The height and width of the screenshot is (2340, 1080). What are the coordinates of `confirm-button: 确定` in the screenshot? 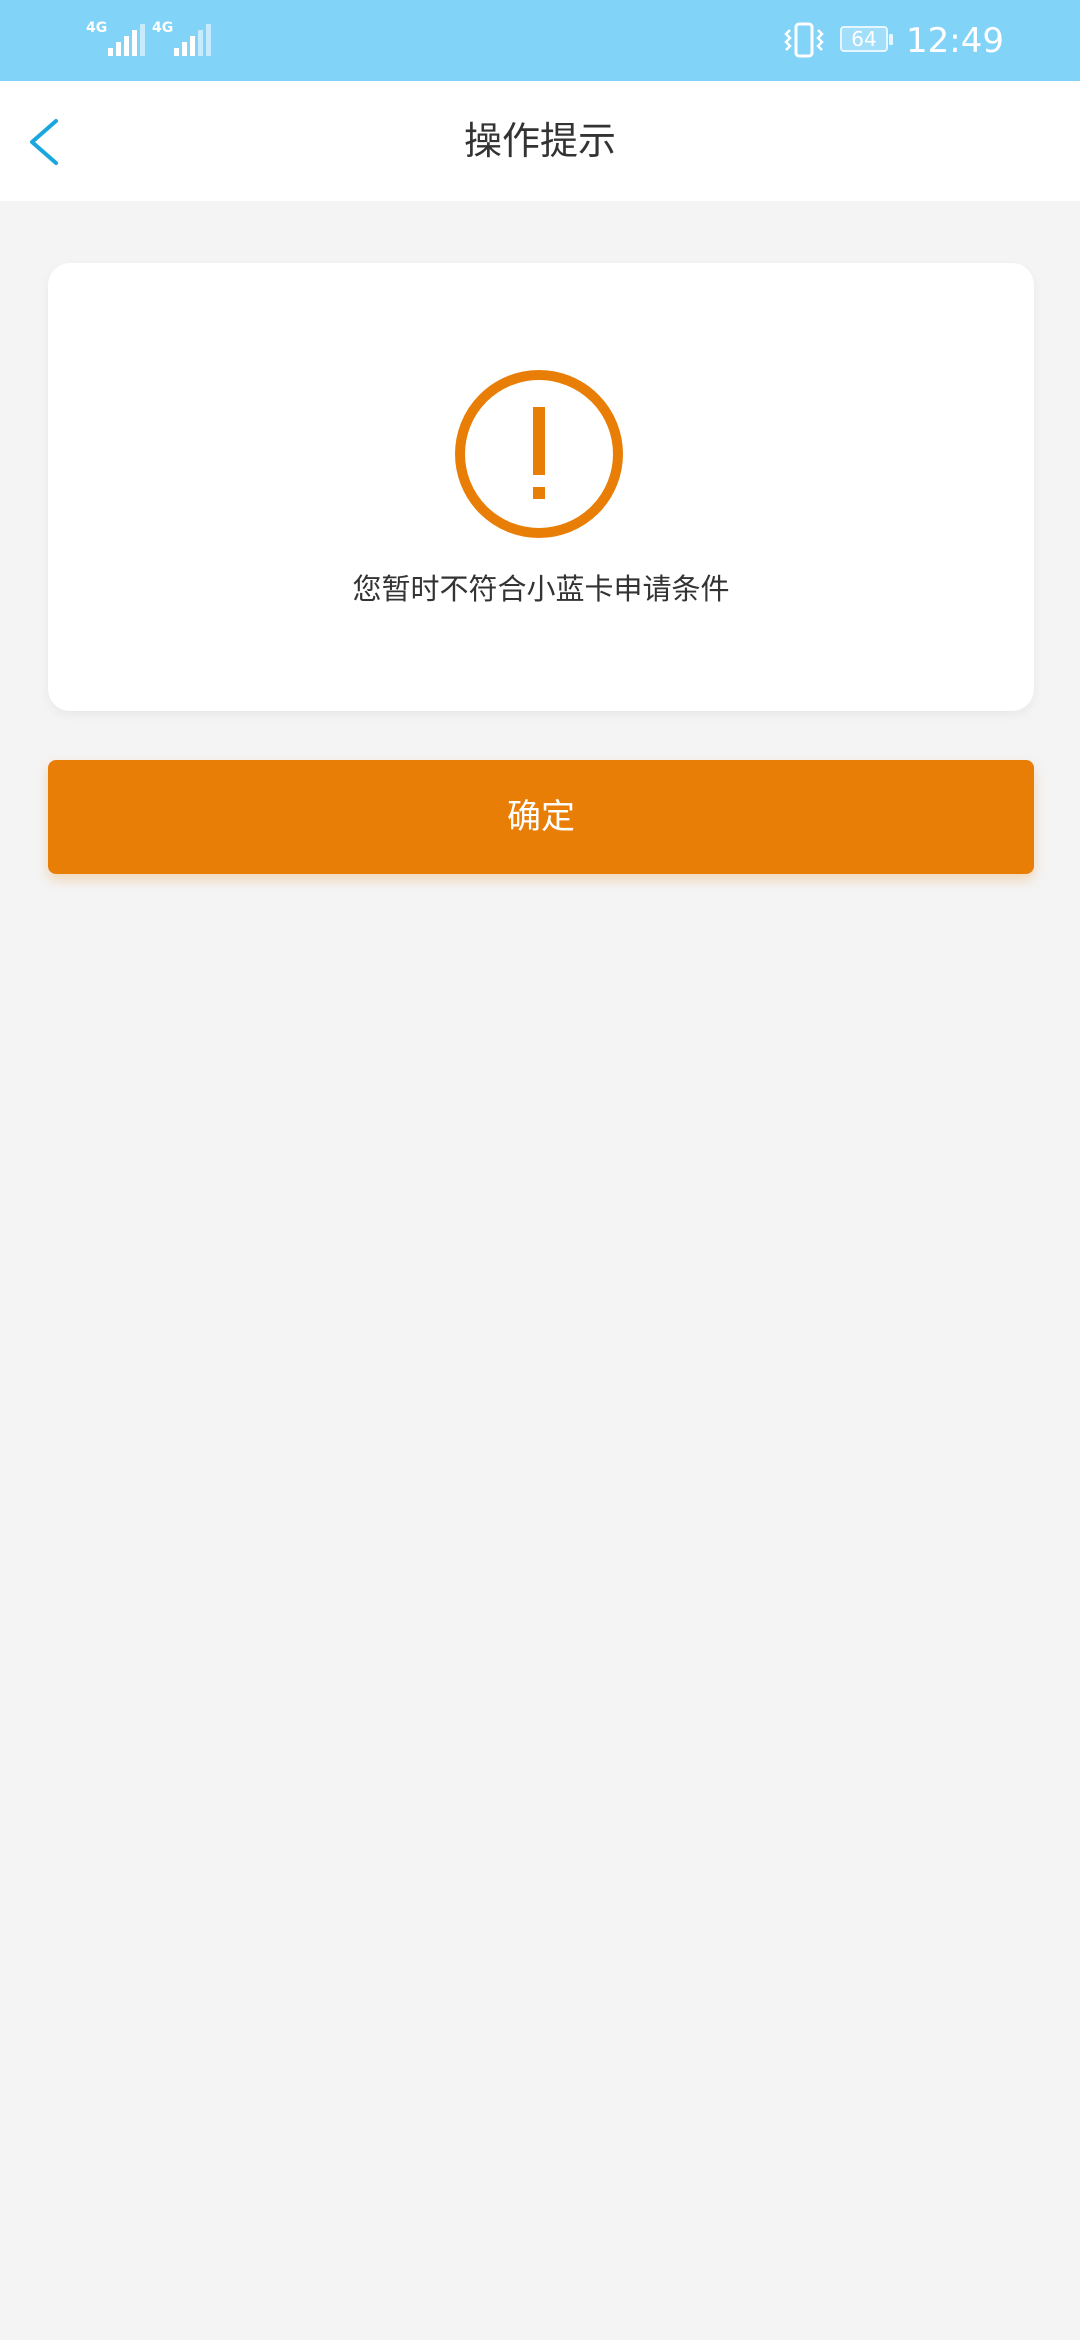 It's located at (541, 817).